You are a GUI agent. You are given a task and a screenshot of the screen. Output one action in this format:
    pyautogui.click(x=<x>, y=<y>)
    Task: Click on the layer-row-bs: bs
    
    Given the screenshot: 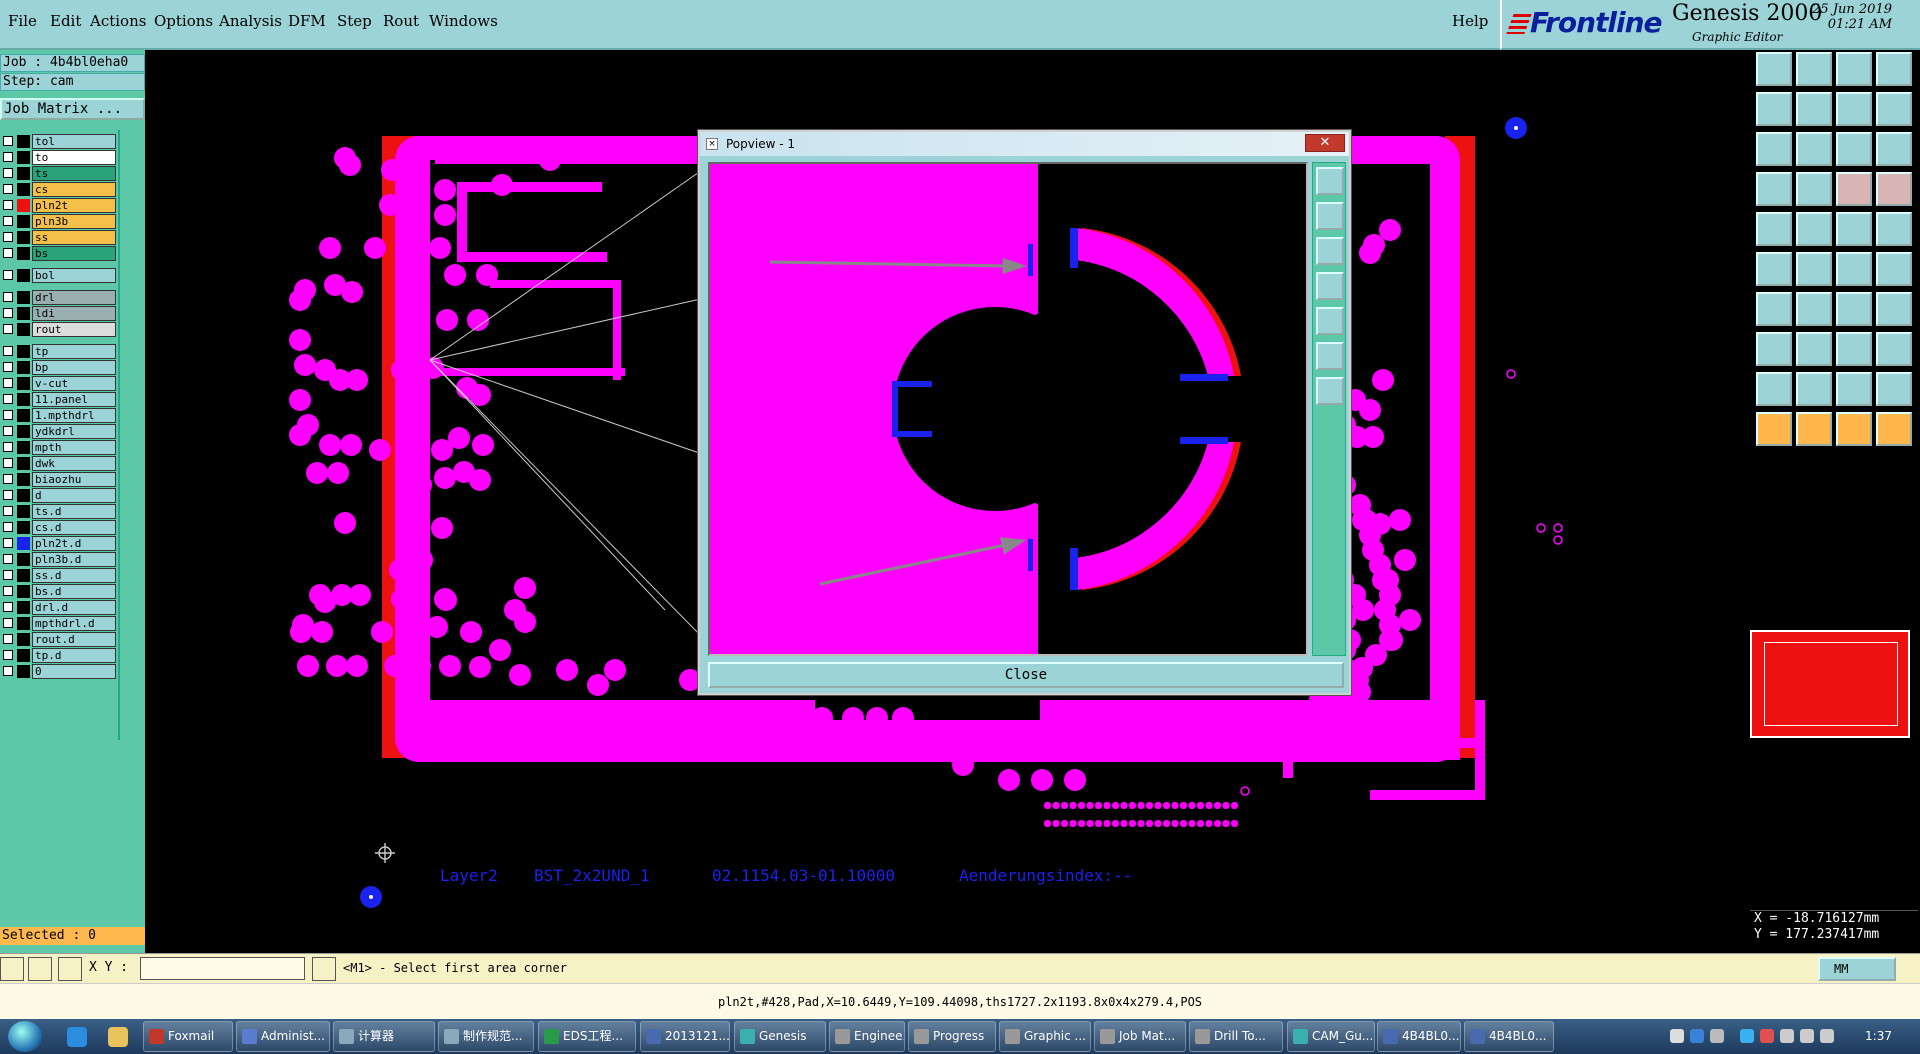 What is the action you would take?
    pyautogui.click(x=59, y=253)
    